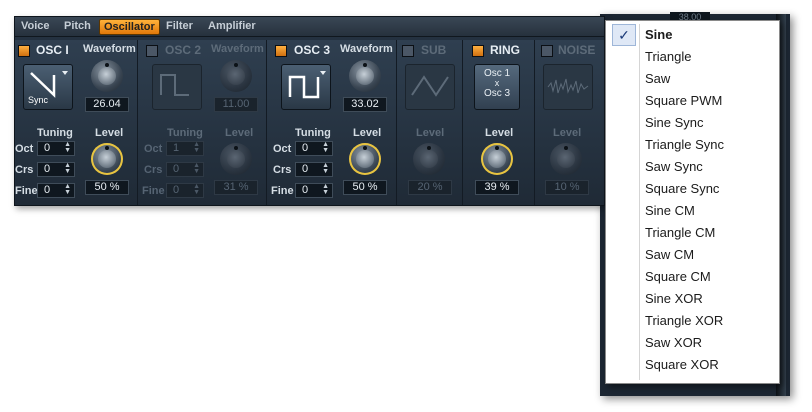 The width and height of the screenshot is (812, 412). I want to click on ring-multiply-symbol: x, so click(497, 83).